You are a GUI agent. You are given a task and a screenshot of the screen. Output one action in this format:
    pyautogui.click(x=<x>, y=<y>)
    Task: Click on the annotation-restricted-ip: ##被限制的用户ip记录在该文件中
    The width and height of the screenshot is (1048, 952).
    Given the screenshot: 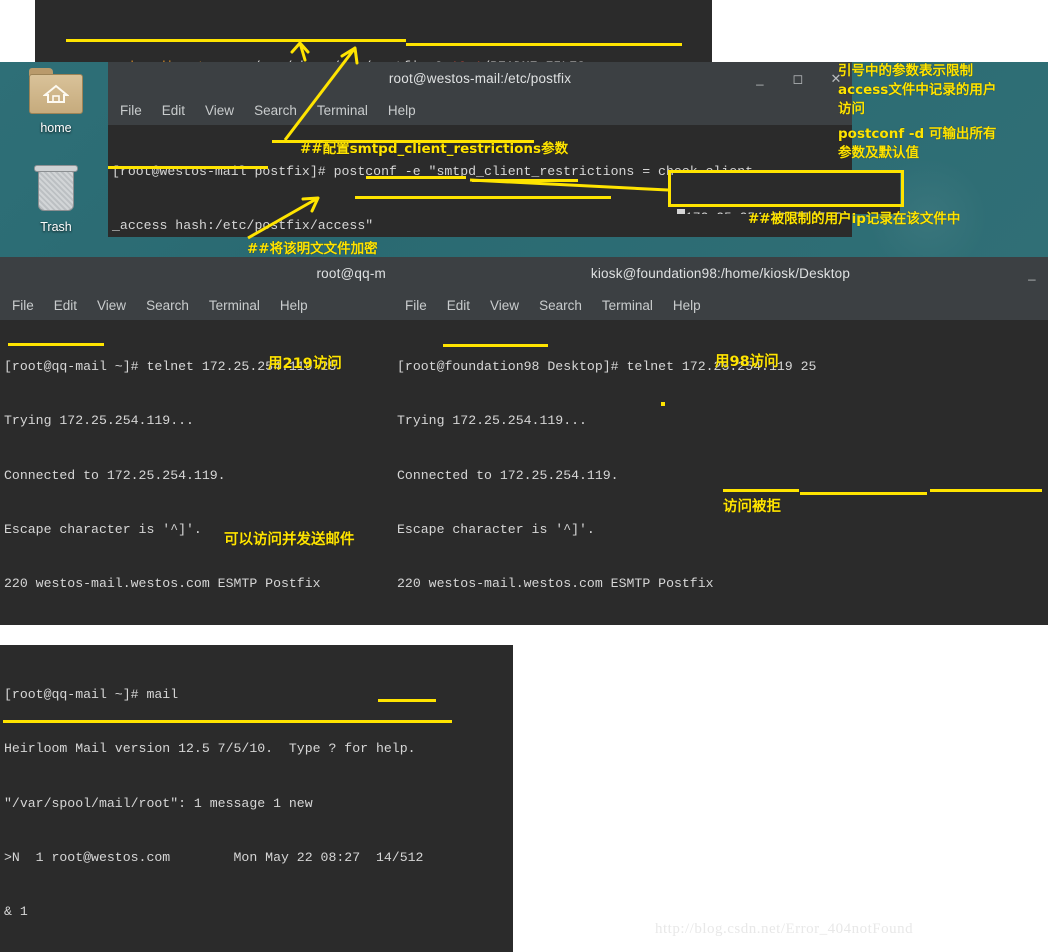 What is the action you would take?
    pyautogui.click(x=854, y=219)
    